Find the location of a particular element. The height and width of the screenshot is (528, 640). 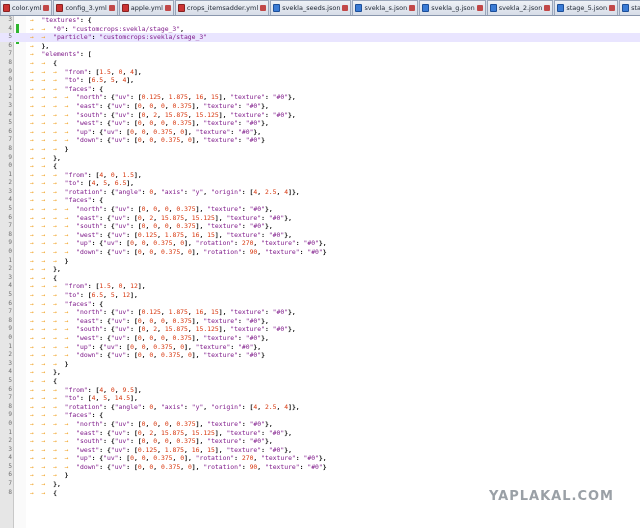

code-line: 6 → → → } is located at coordinates (320, 475).